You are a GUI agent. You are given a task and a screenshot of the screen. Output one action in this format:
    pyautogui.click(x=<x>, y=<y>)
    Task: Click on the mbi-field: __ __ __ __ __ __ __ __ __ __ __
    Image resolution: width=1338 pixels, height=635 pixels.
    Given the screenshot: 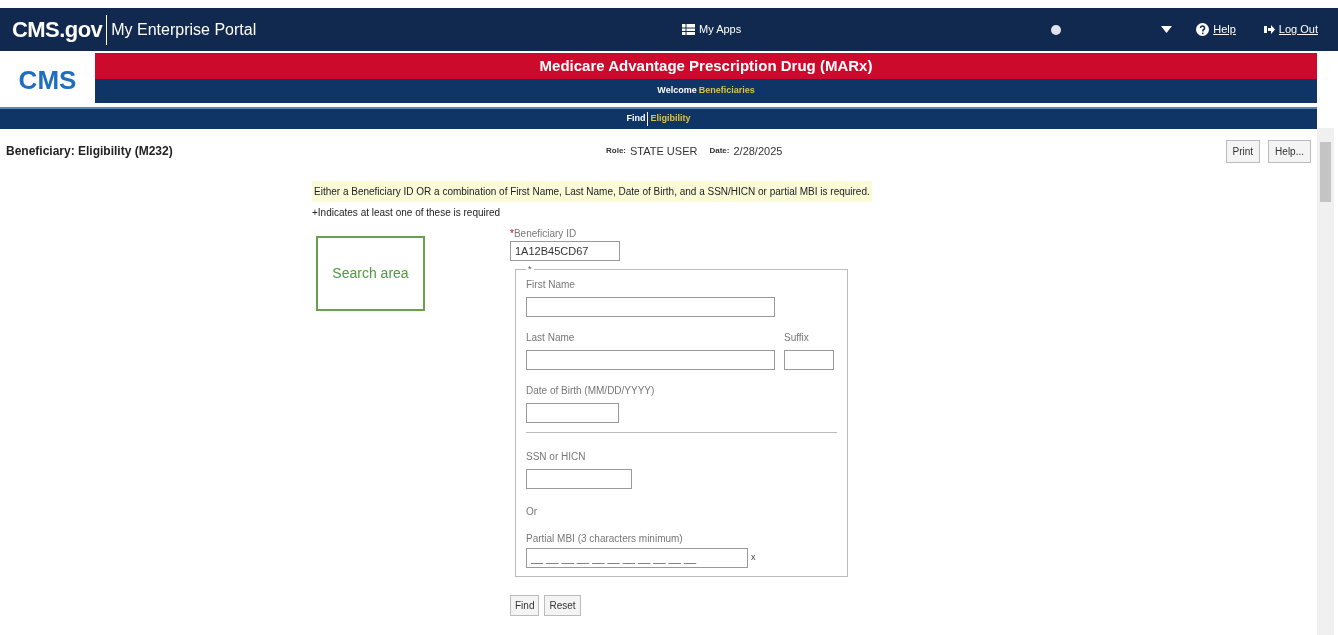 What is the action you would take?
    pyautogui.click(x=637, y=557)
    